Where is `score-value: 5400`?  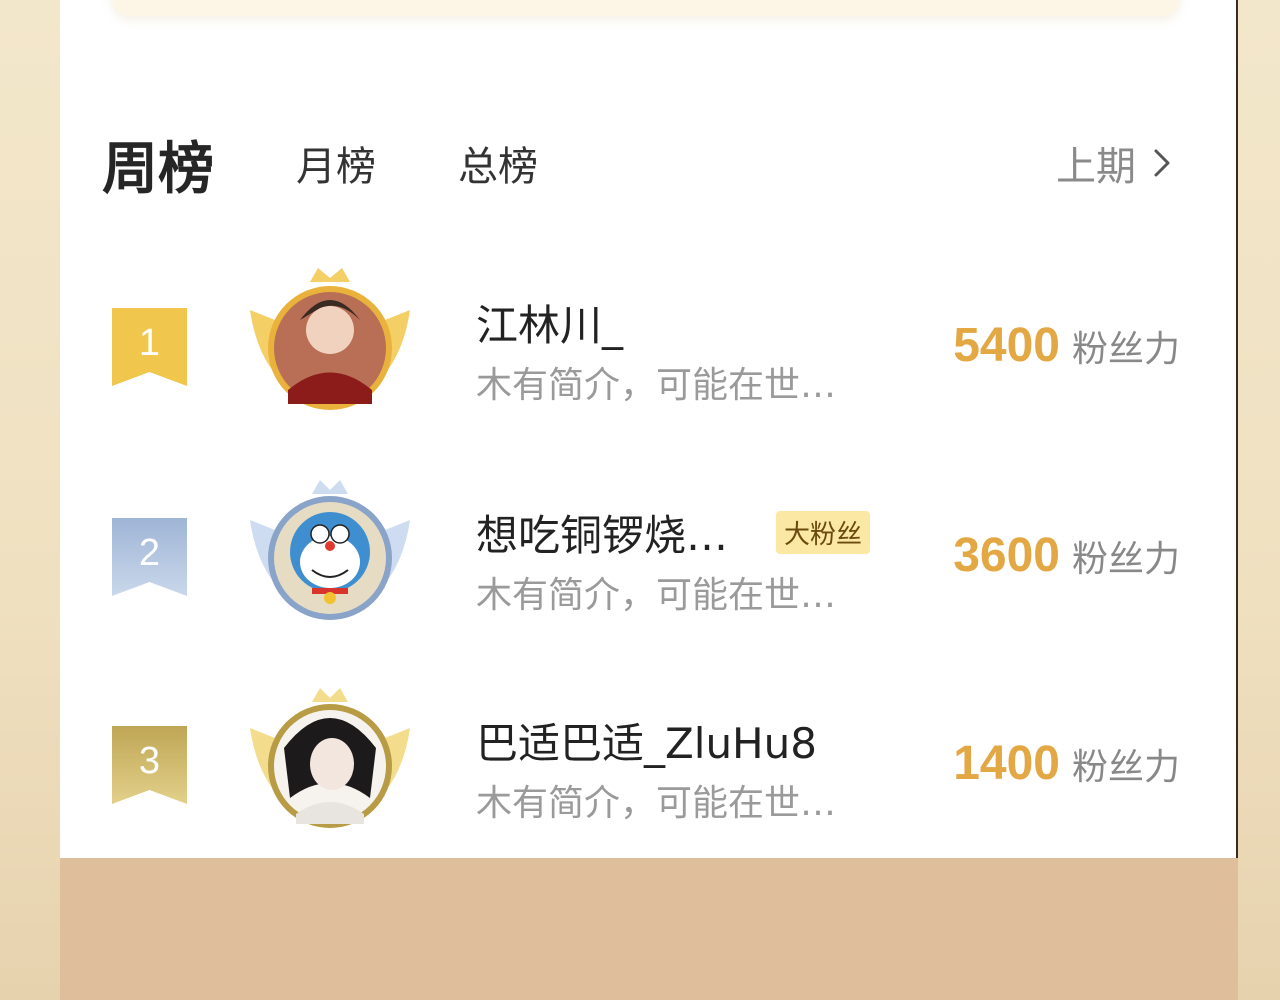
score-value: 5400 is located at coordinates (1006, 345).